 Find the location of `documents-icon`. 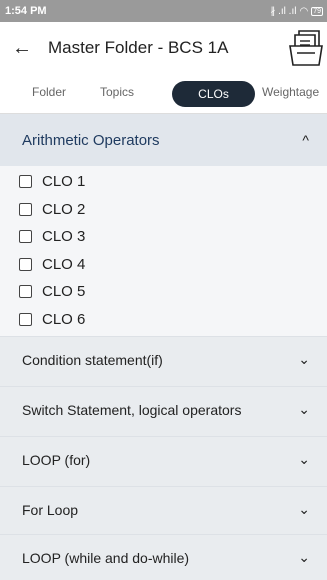

documents-icon is located at coordinates (306, 48).